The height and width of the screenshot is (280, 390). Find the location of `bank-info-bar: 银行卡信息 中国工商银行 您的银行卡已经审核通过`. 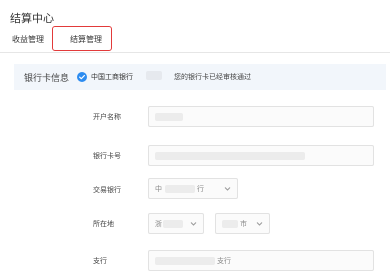

bank-info-bar: 银行卡信息 中国工商银行 您的银行卡已经审核通过 is located at coordinates (200, 77).